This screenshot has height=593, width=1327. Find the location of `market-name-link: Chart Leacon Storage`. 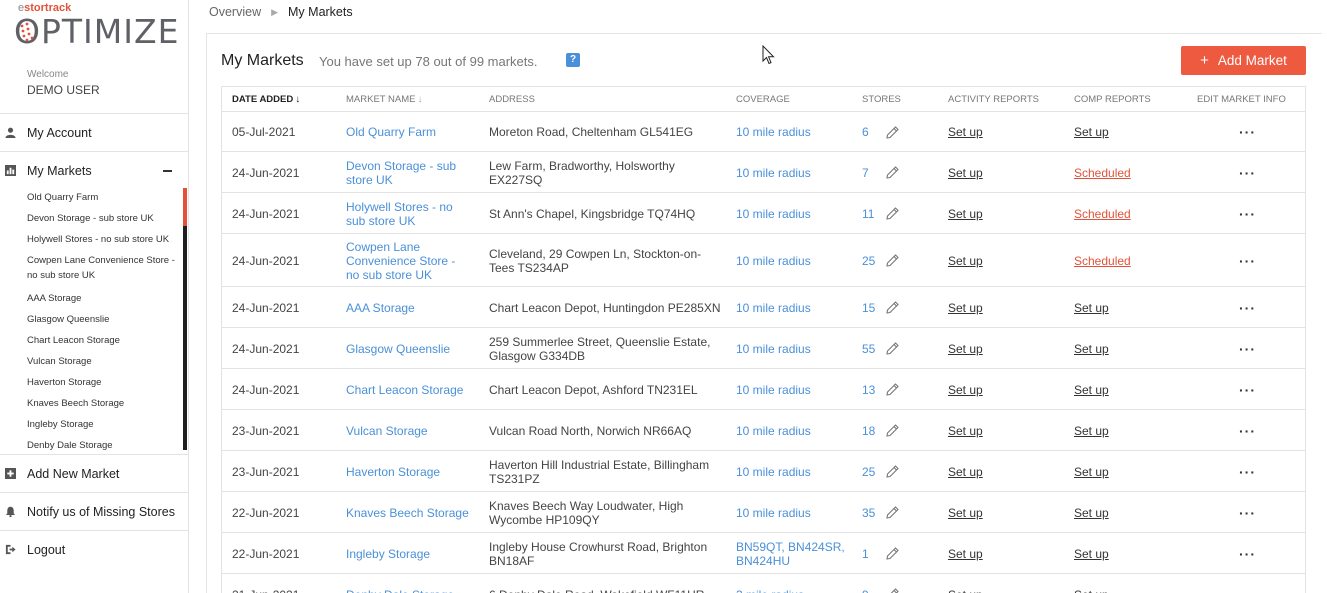

market-name-link: Chart Leacon Storage is located at coordinates (408, 390).